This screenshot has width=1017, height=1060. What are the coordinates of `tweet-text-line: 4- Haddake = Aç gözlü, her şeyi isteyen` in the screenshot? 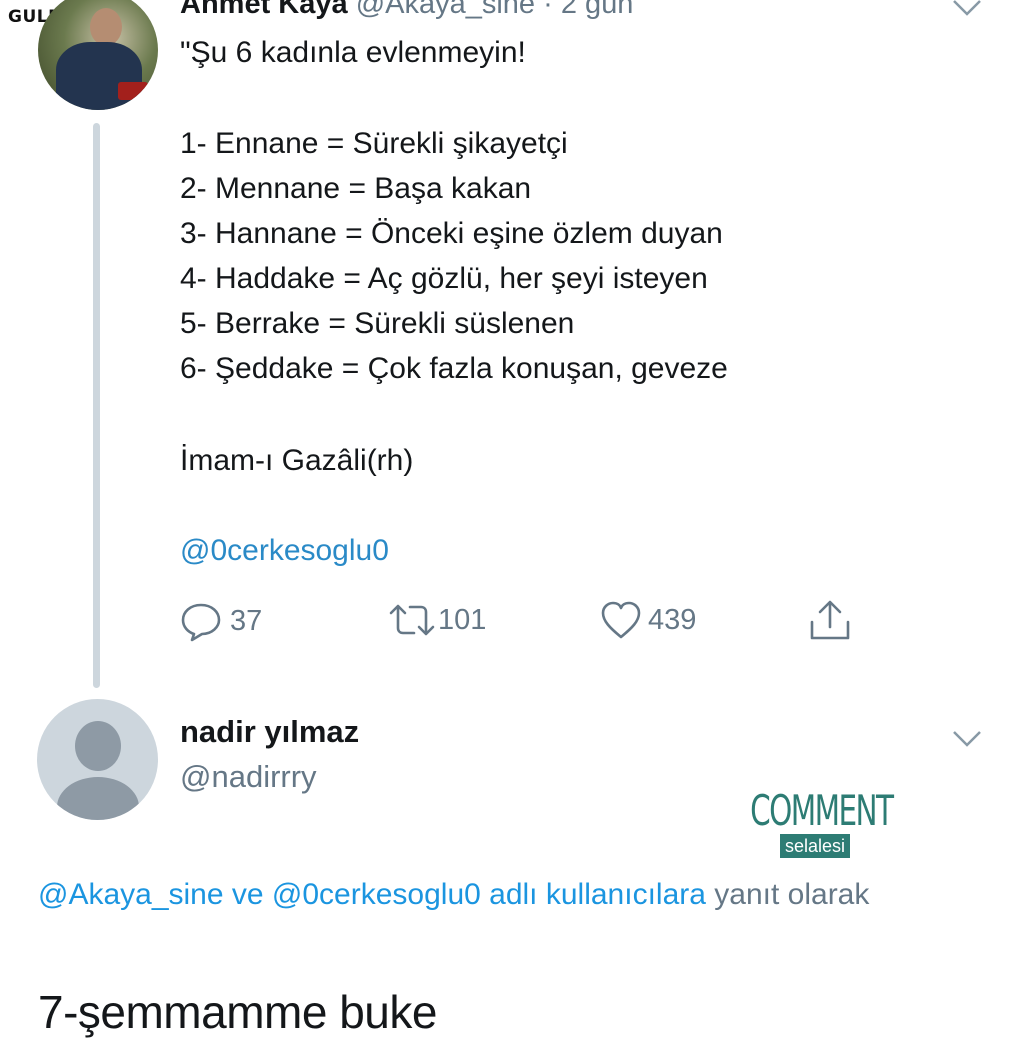 It's located at (444, 278).